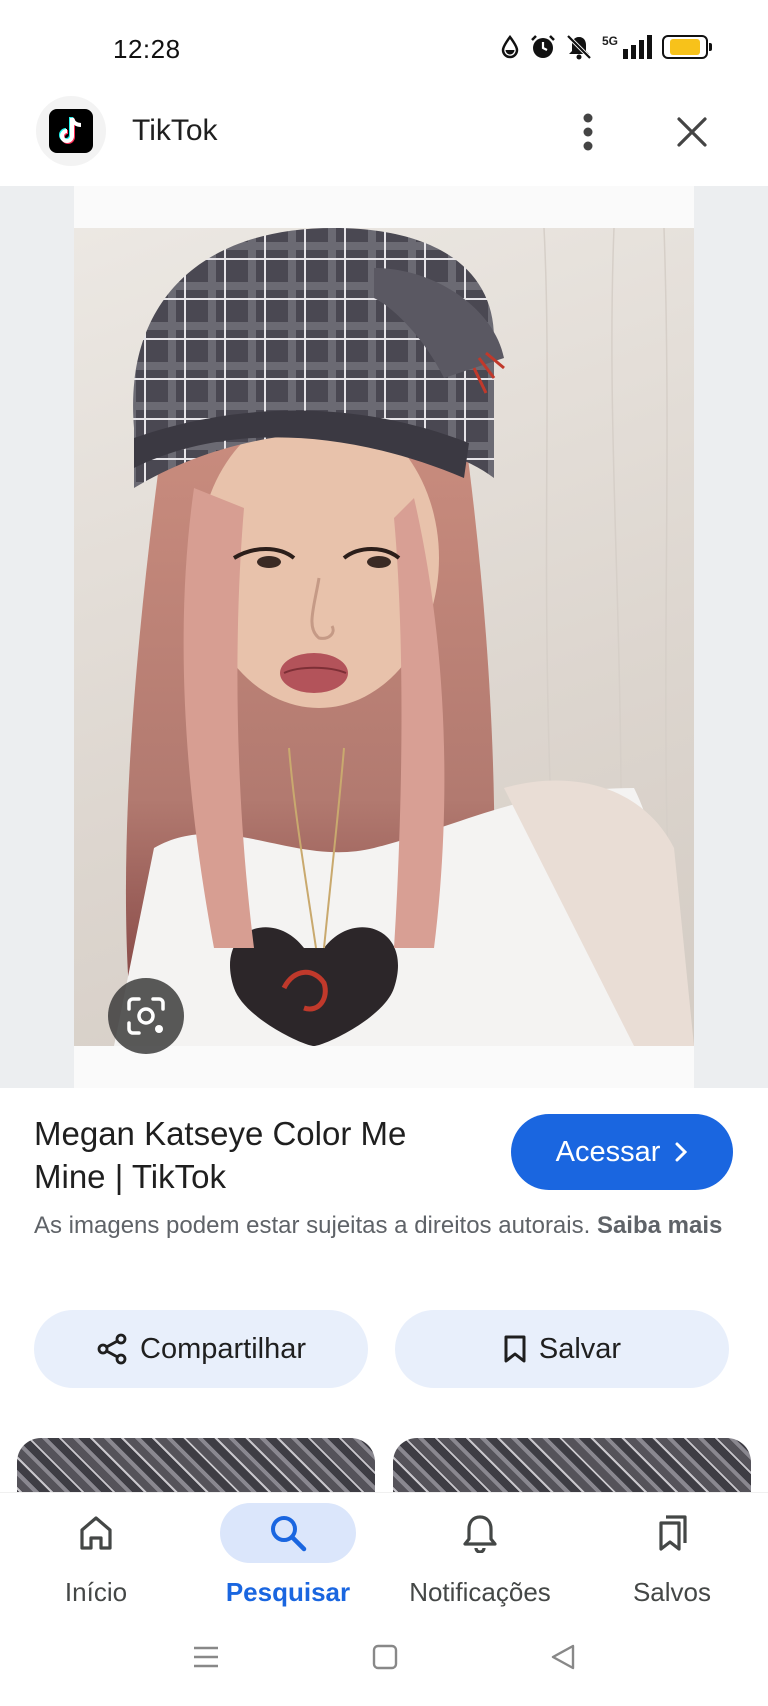 The height and width of the screenshot is (1706, 768). Describe the element at coordinates (384, 45) in the screenshot. I see `status-bar: 12:28 5G` at that location.